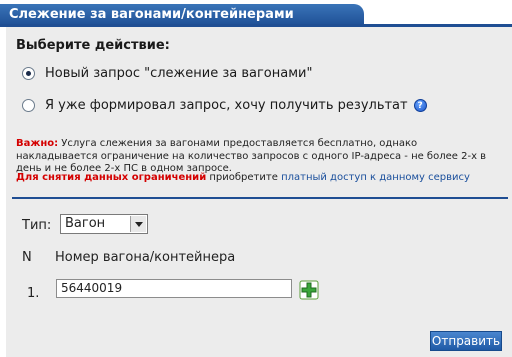 The width and height of the screenshot is (512, 357). What do you see at coordinates (179, 73) in the screenshot?
I see `option-new-request-label: Новый запрос "слежение за вагонами"` at bounding box center [179, 73].